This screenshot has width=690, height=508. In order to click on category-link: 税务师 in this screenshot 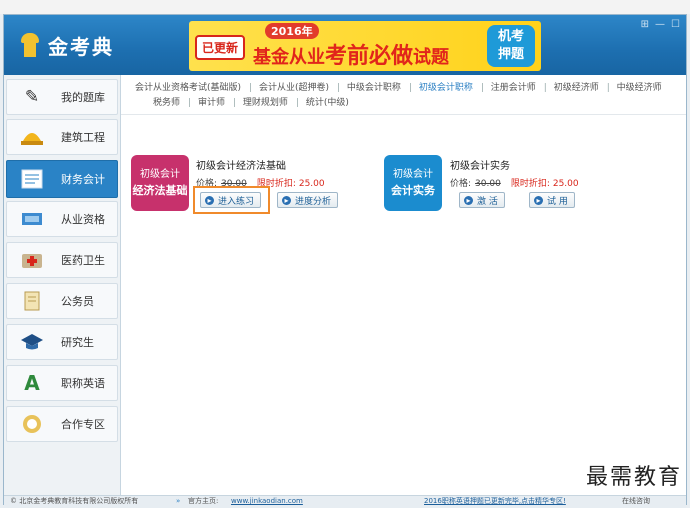, I will do `click(166, 103)`.